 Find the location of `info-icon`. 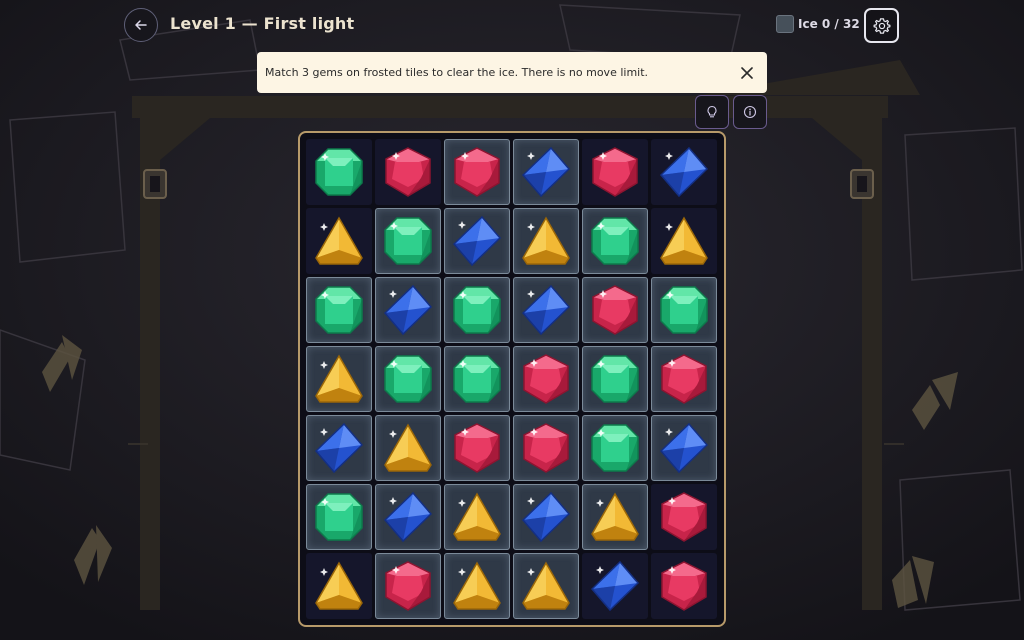

info-icon is located at coordinates (750, 112).